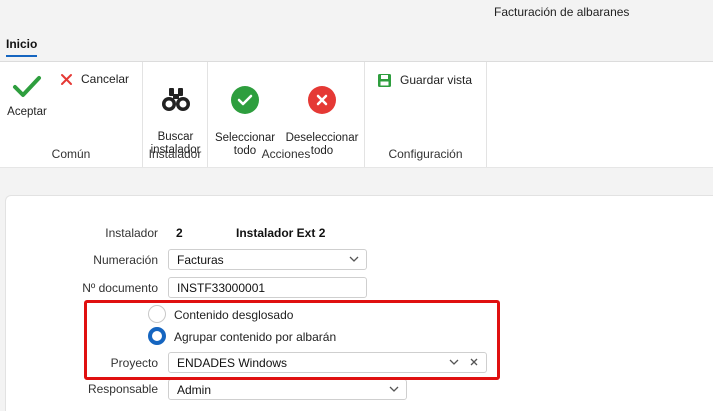 The width and height of the screenshot is (713, 411). Describe the element at coordinates (105, 79) in the screenshot. I see `cancelar-label: Cancelar` at that location.